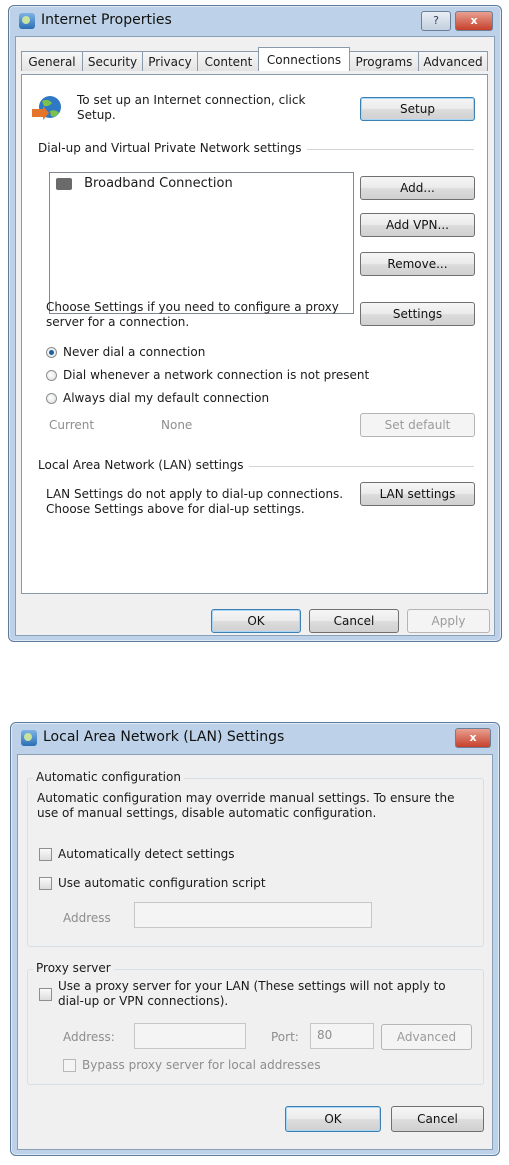 This screenshot has height=1165, width=509. What do you see at coordinates (96, 115) in the screenshot?
I see `setup-text-line2: Setup.` at bounding box center [96, 115].